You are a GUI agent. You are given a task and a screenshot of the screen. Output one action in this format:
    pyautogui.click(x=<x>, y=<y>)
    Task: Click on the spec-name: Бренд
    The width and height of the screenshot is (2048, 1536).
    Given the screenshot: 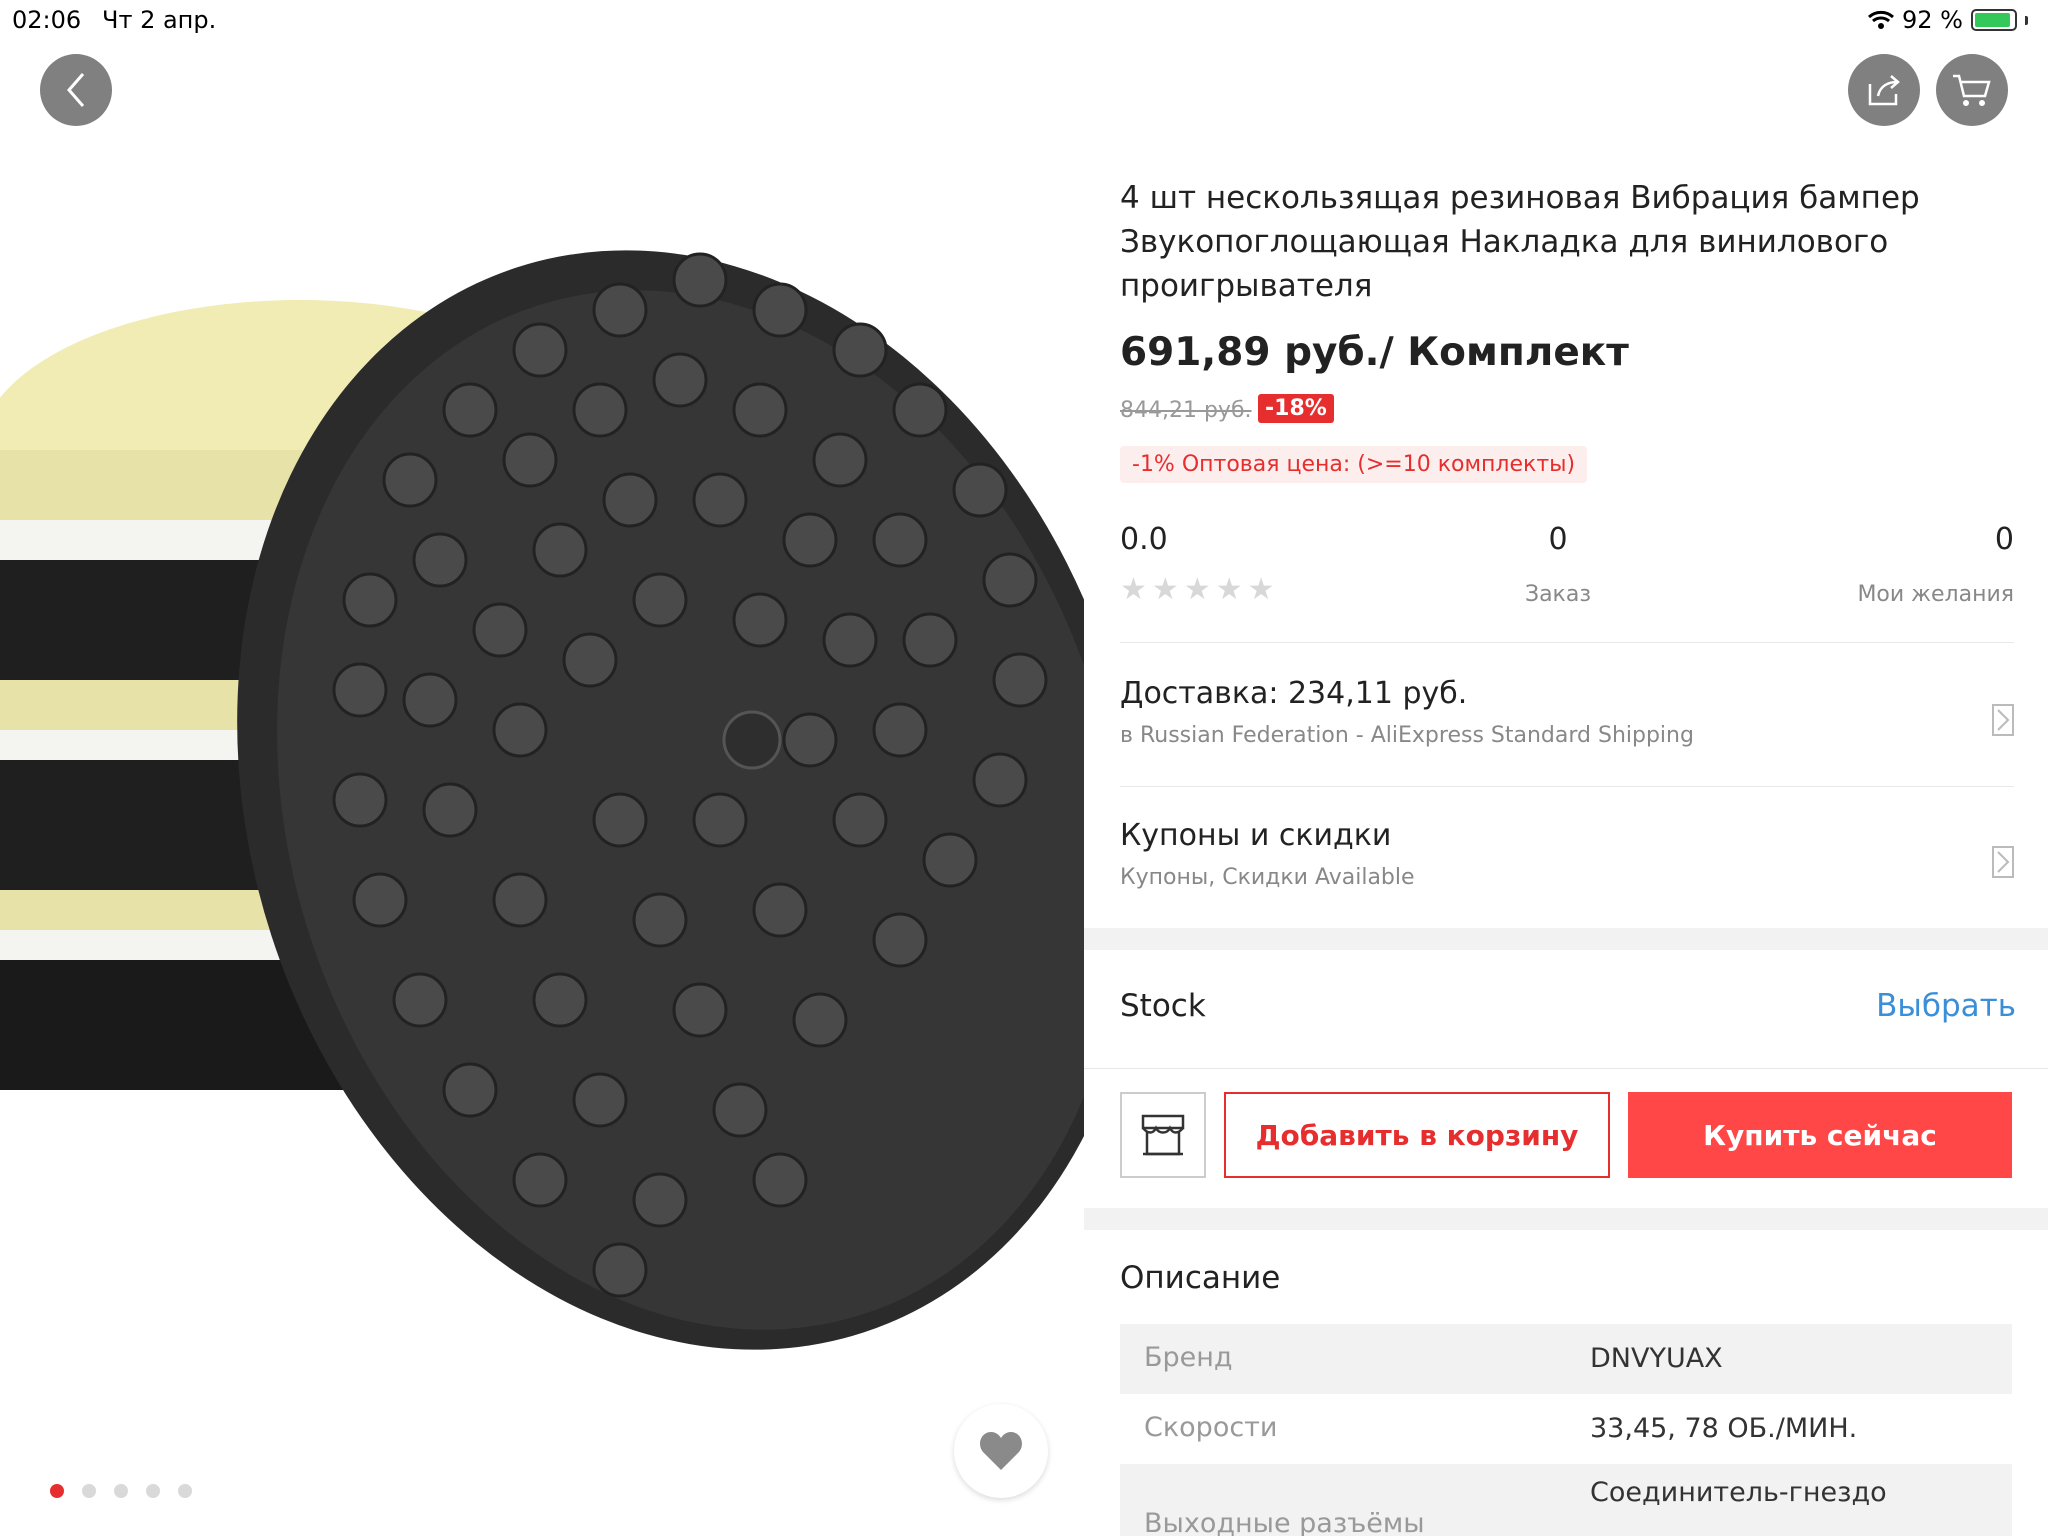 What is the action you would take?
    pyautogui.click(x=1188, y=1357)
    